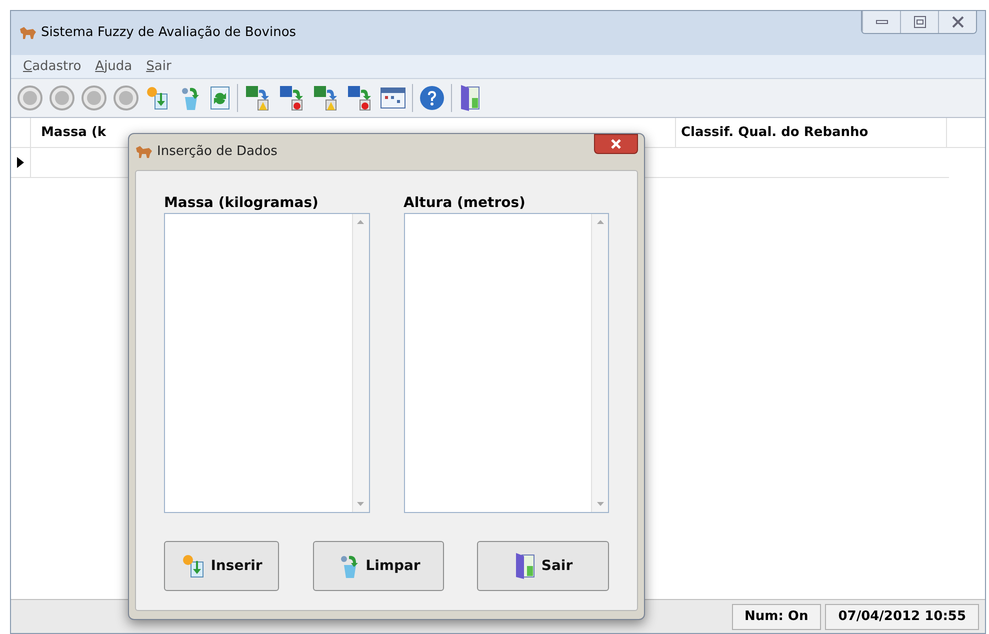  I want to click on maximize-icon, so click(920, 22).